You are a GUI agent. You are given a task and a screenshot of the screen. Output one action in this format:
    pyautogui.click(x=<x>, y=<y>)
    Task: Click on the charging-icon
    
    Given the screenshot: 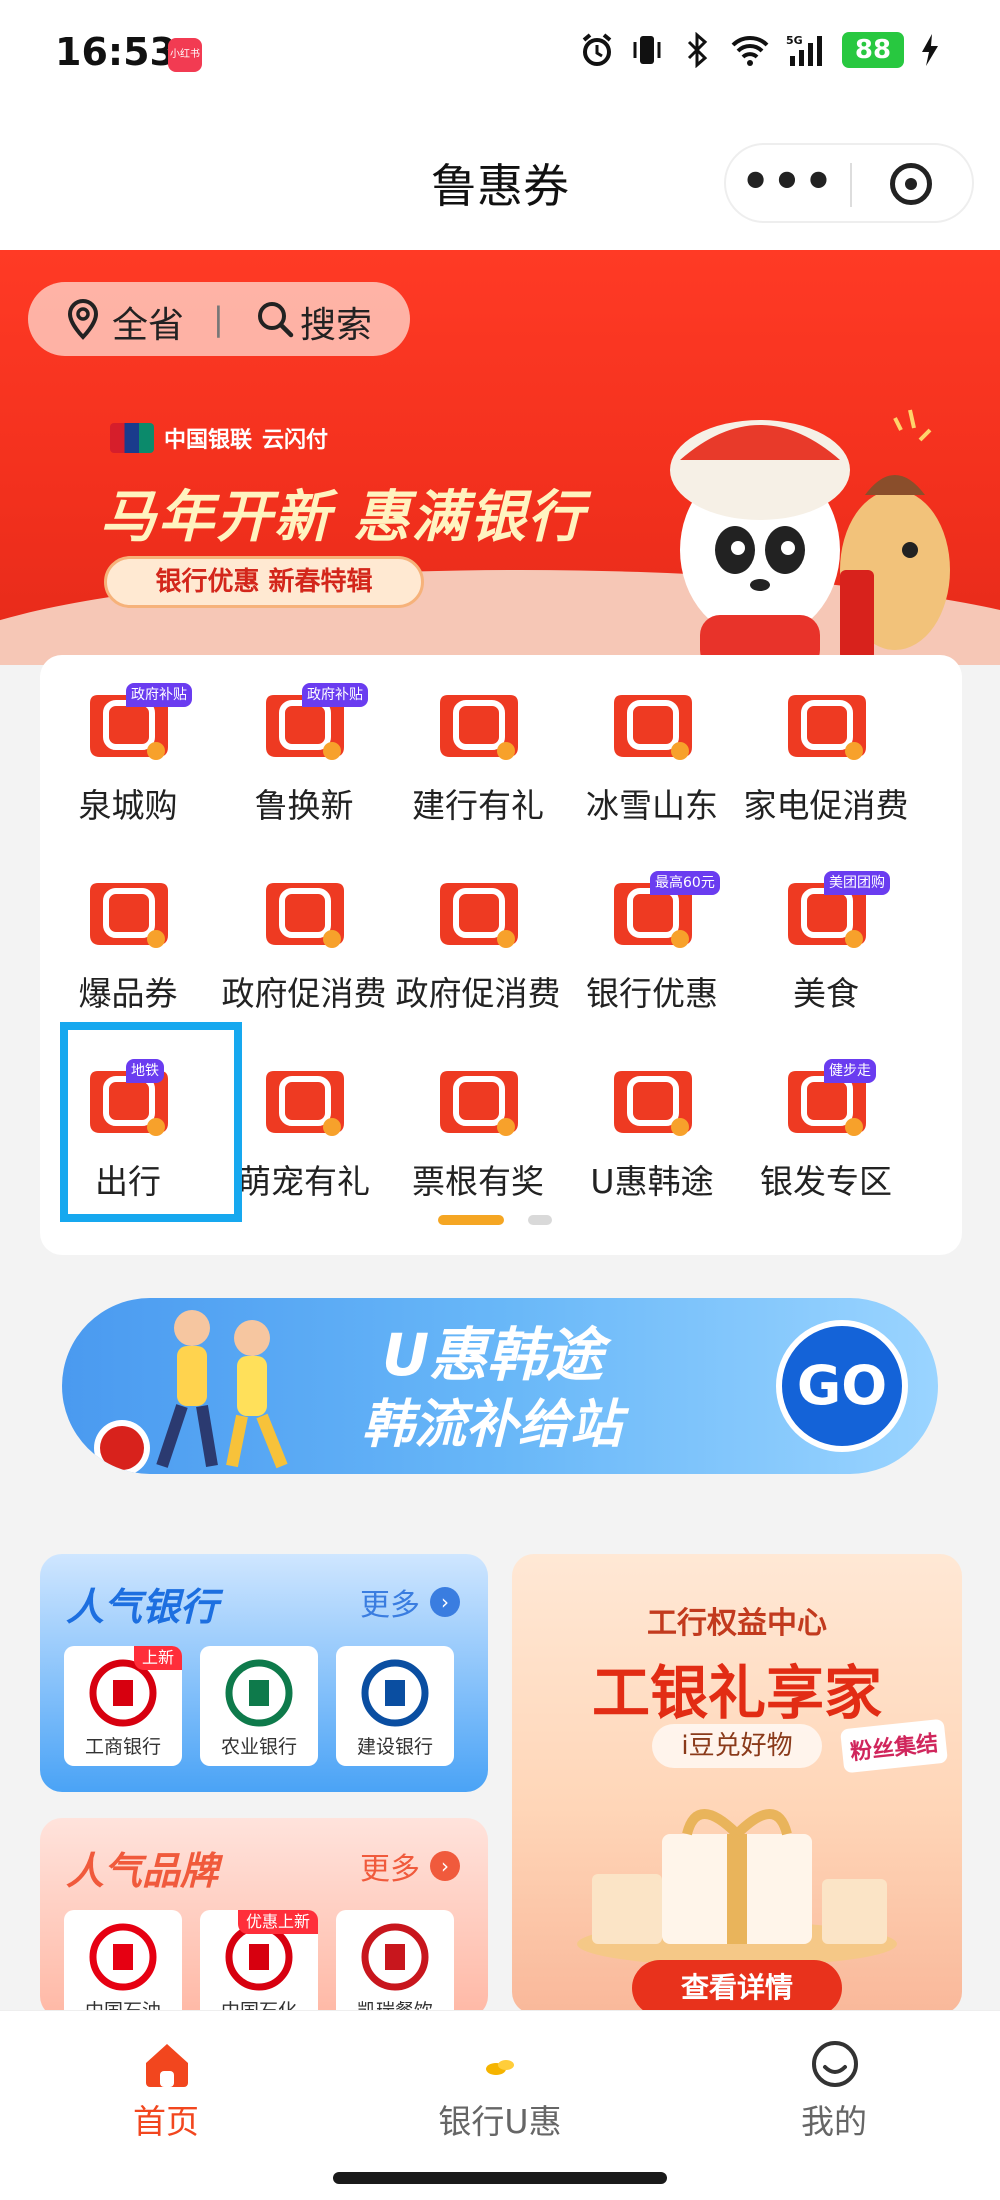 What is the action you would take?
    pyautogui.click(x=930, y=50)
    